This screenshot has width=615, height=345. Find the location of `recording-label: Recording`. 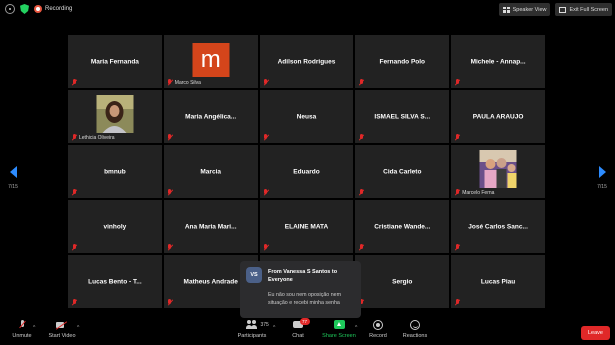

recording-label: Recording is located at coordinates (59, 9).